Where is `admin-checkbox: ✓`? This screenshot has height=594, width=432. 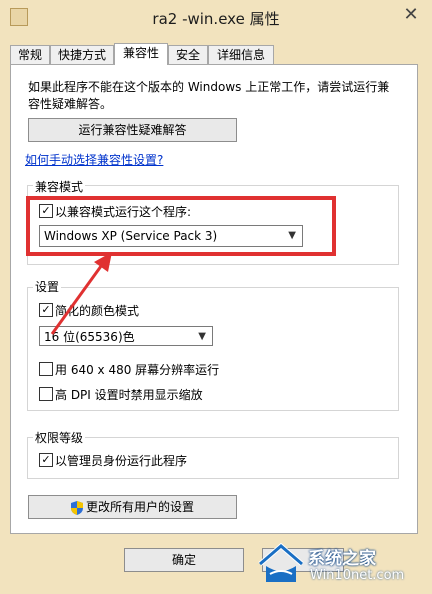 admin-checkbox: ✓ is located at coordinates (46, 460).